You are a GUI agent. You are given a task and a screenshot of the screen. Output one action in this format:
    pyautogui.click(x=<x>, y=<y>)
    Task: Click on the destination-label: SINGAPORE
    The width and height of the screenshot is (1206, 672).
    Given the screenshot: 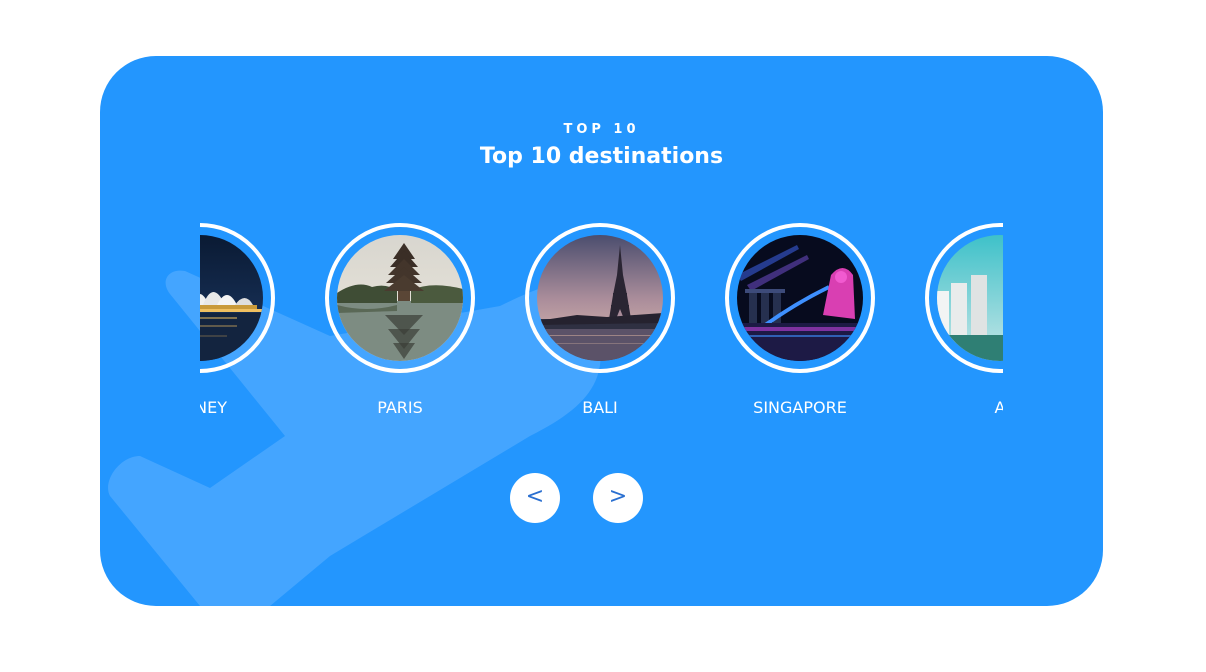 What is the action you would take?
    pyautogui.click(x=800, y=407)
    